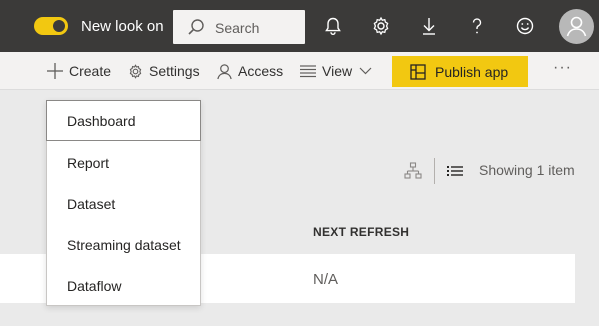 This screenshot has width=599, height=326. I want to click on plus-icon, so click(55, 71).